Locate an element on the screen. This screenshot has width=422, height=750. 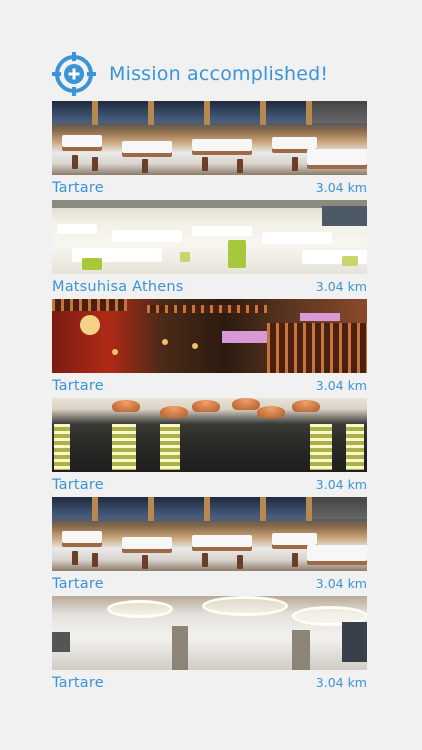
header: Mission accomplished! is located at coordinates (190, 74).